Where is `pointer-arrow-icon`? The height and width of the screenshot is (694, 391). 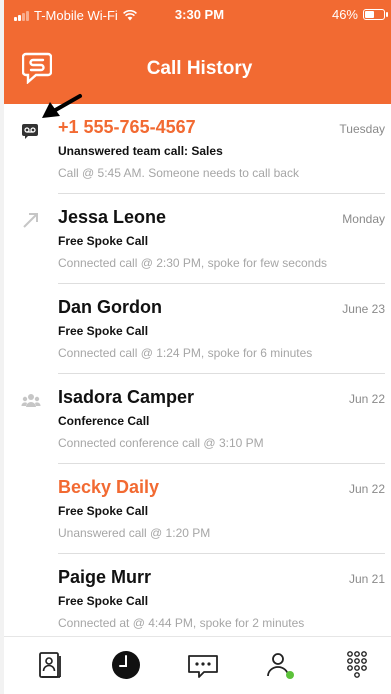 pointer-arrow-icon is located at coordinates (62, 106).